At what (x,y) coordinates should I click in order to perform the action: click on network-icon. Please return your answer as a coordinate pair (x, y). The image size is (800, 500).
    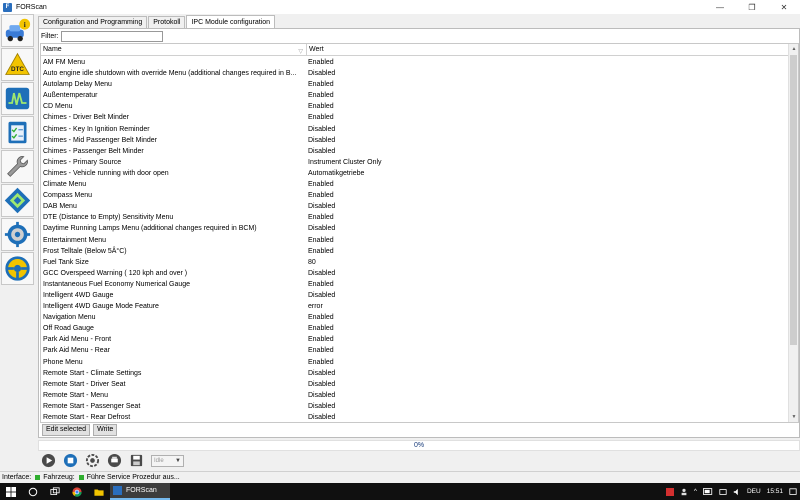
    Looking at the image, I should click on (723, 492).